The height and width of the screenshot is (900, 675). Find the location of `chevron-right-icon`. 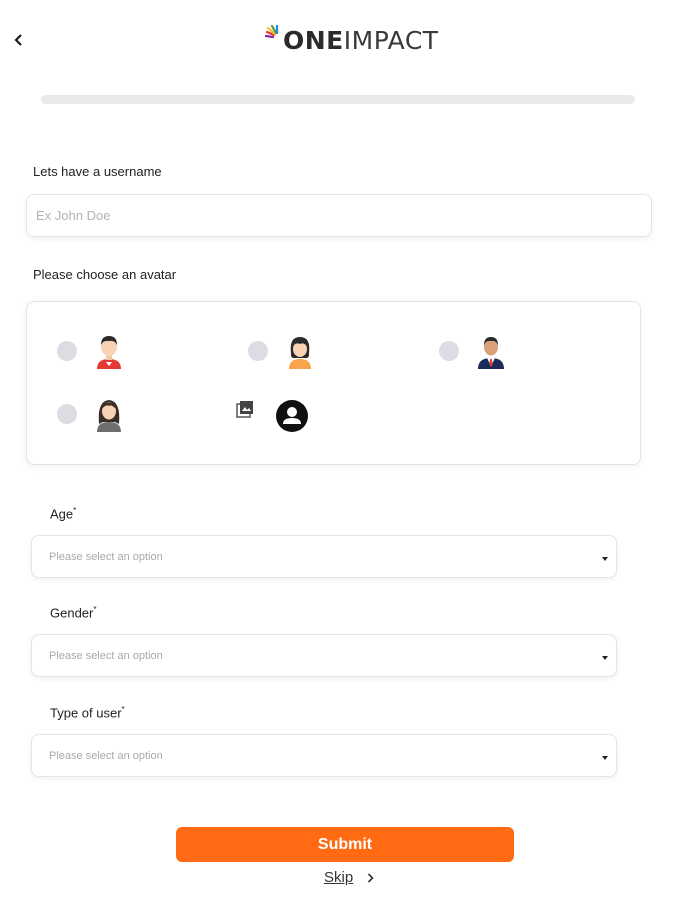

chevron-right-icon is located at coordinates (371, 877).